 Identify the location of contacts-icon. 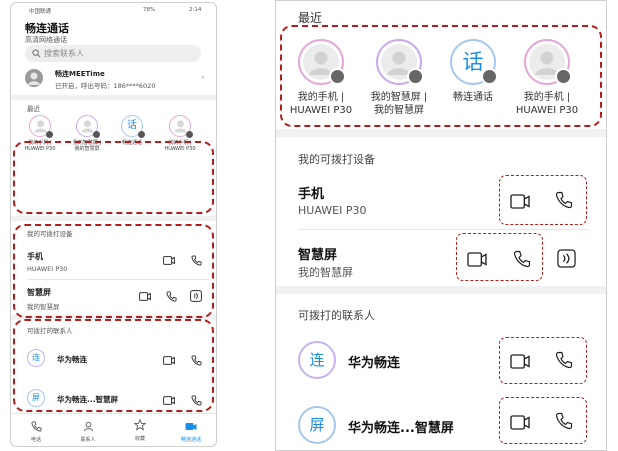
(88, 426).